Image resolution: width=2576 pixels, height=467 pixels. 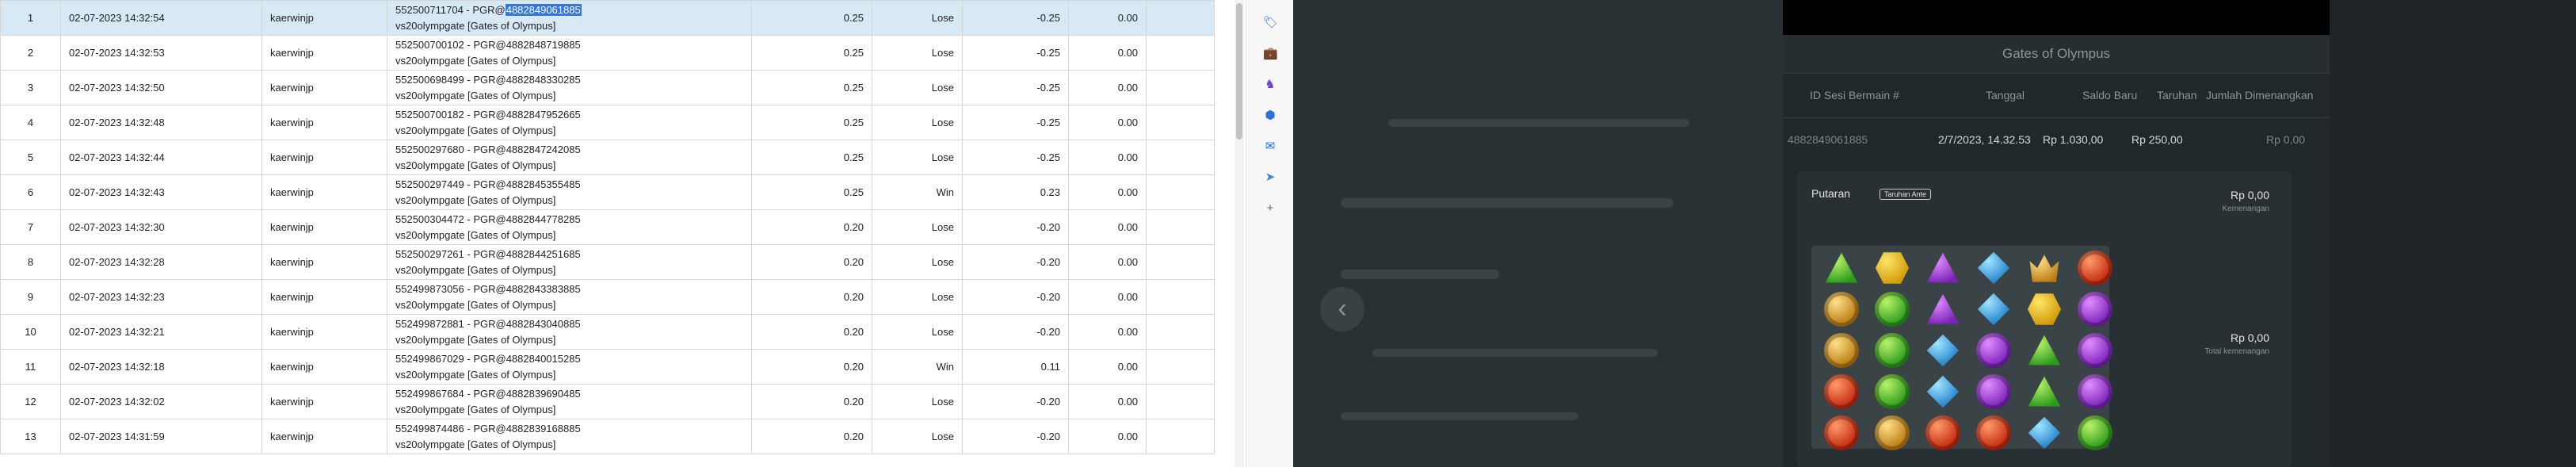 What do you see at coordinates (30, 158) in the screenshot?
I see `row-number: 5` at bounding box center [30, 158].